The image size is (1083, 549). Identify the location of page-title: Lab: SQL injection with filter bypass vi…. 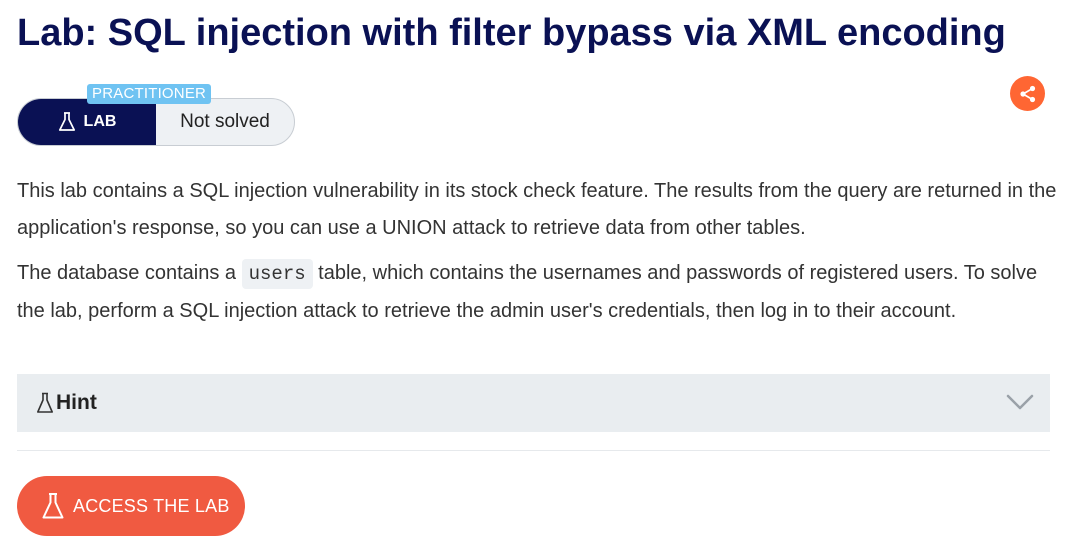
(511, 33).